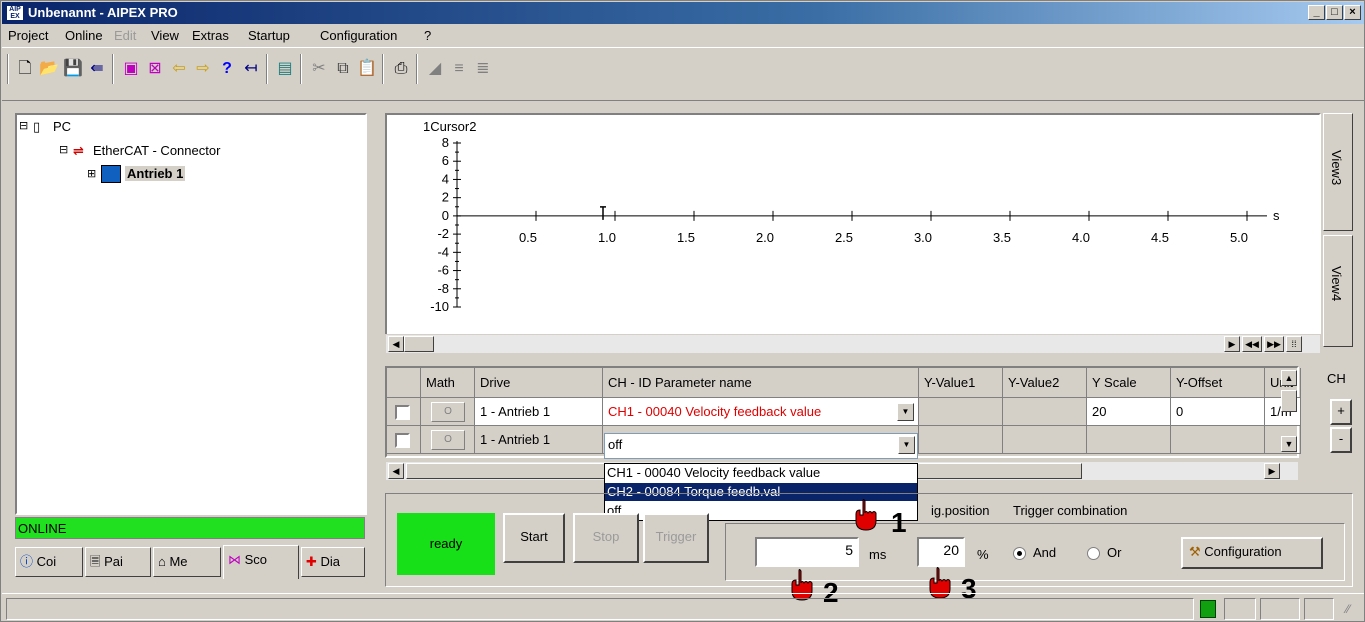 This screenshot has height=622, width=1365. Describe the element at coordinates (261, 562) in the screenshot. I see `tab-scope: ⋈ Sco` at that location.